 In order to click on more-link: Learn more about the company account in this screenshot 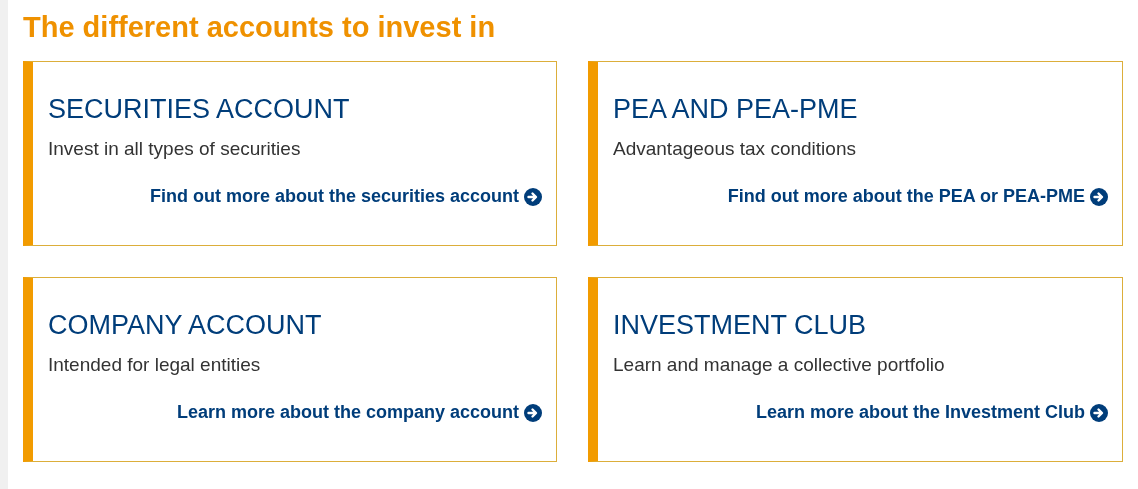, I will do `click(359, 412)`.